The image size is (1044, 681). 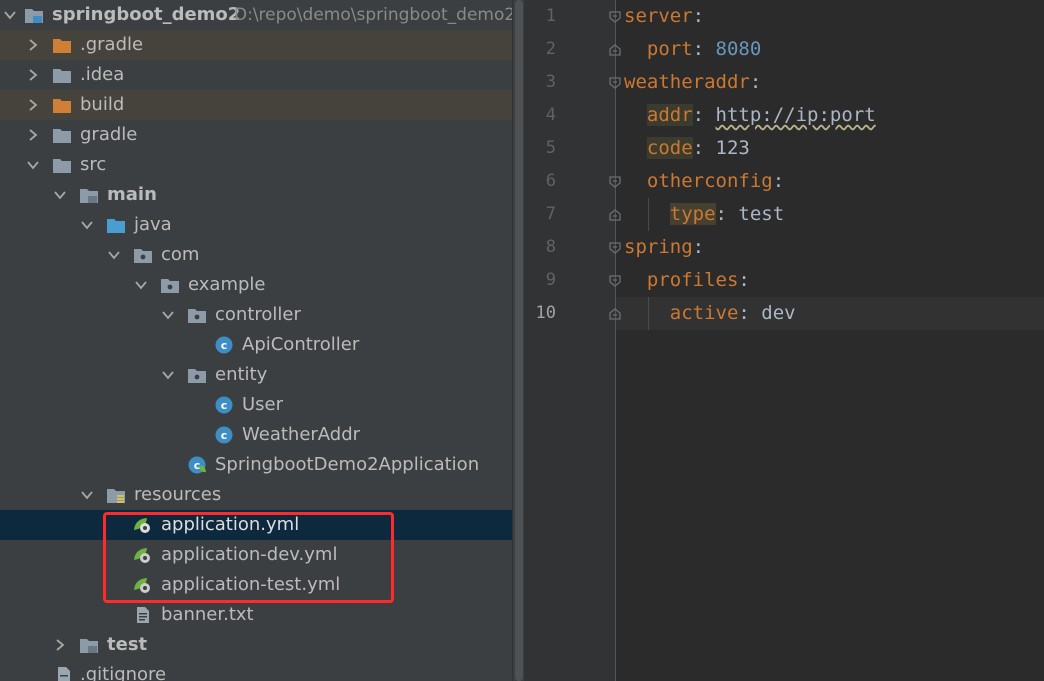 What do you see at coordinates (262, 615) in the screenshot?
I see `tree-item-banner-txt: banner.txt` at bounding box center [262, 615].